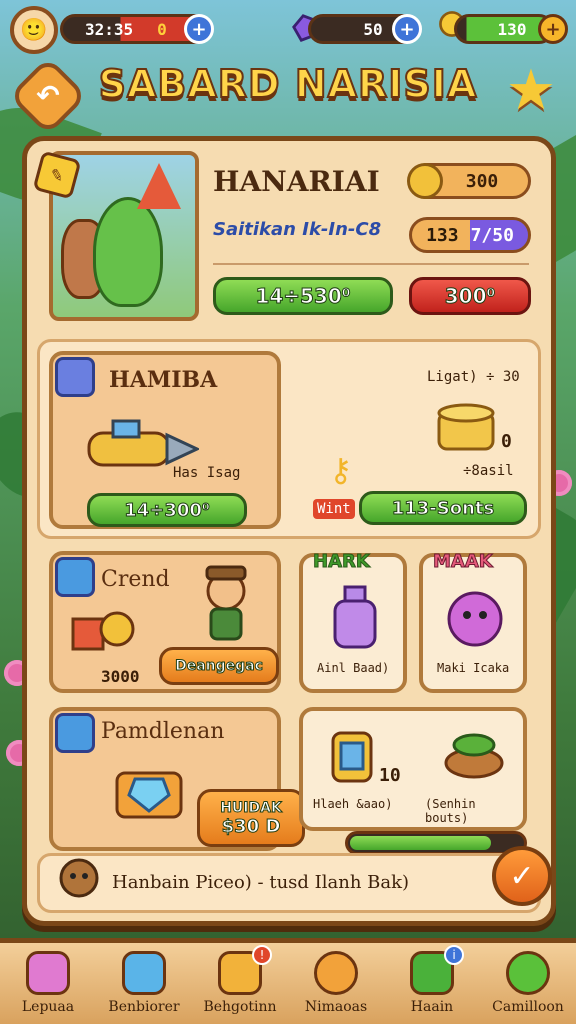 This screenshot has height=1024, width=576. What do you see at coordinates (163, 731) in the screenshot?
I see `pamdlenan-title: Pamdlenan` at bounding box center [163, 731].